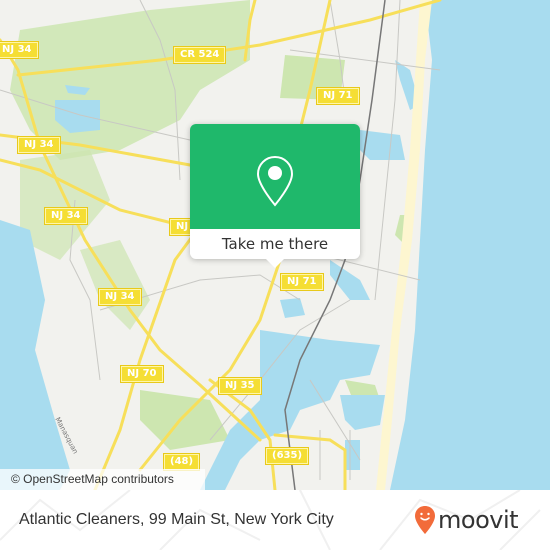 The width and height of the screenshot is (550, 550). I want to click on road-shield-nj35: NJ 35, so click(240, 386).